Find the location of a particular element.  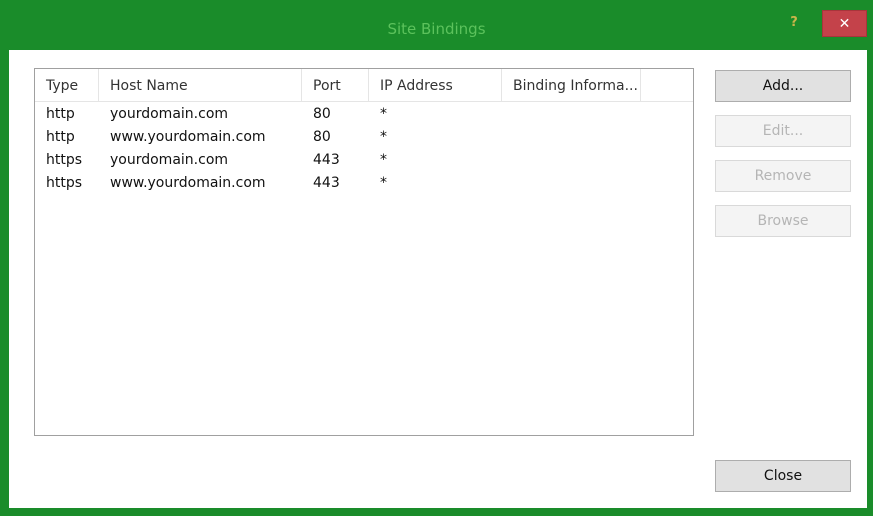

column-header-ip-address: IP Address is located at coordinates (435, 85).